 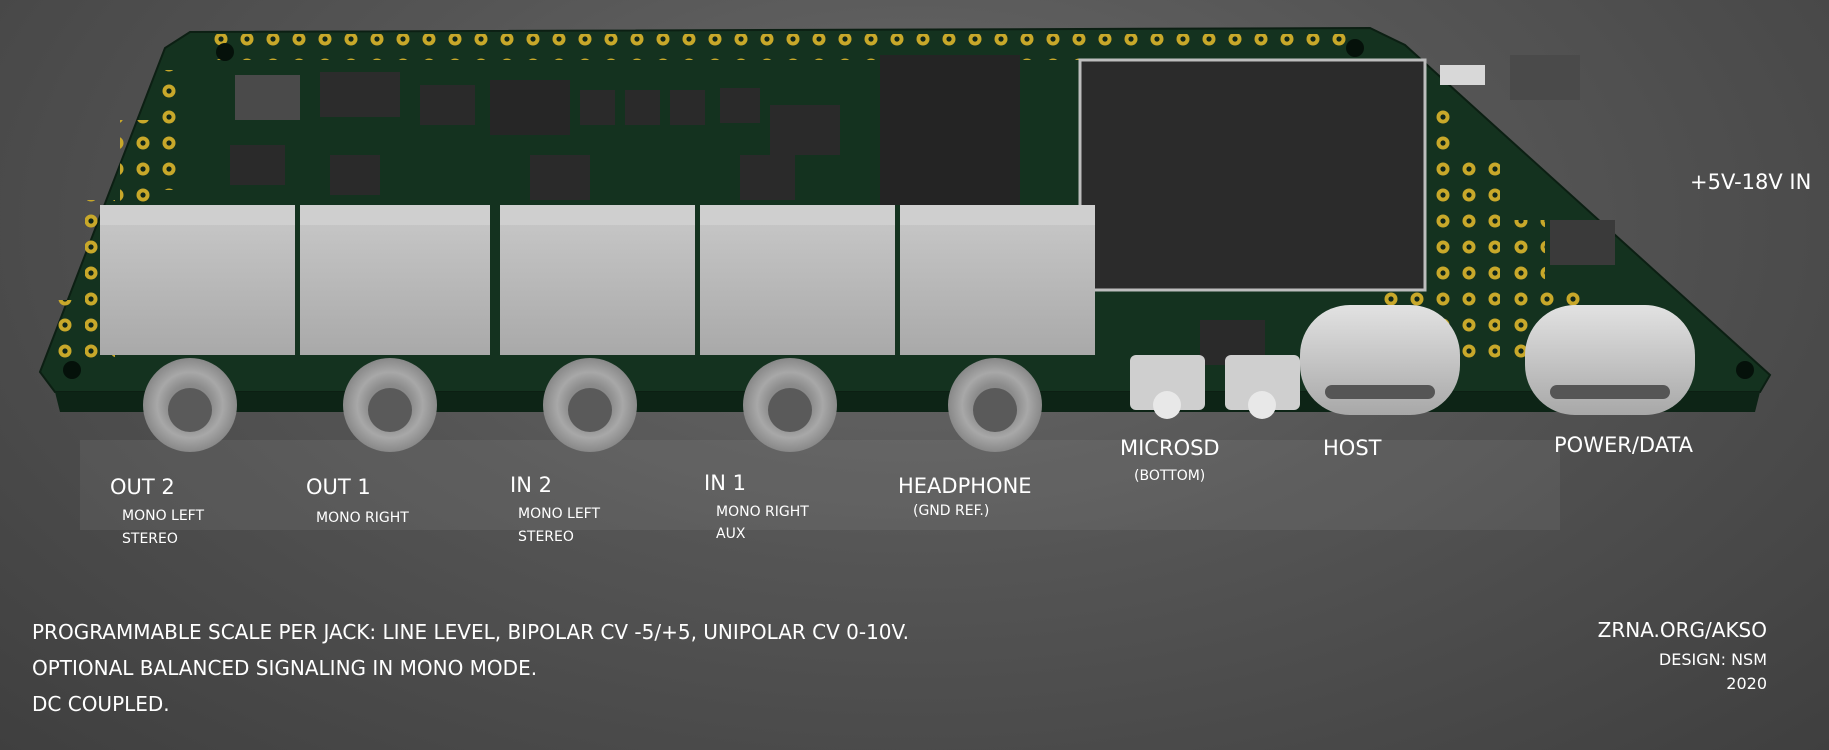 I want to click on label-power-data: POWER/DATA, so click(x=1623, y=445).